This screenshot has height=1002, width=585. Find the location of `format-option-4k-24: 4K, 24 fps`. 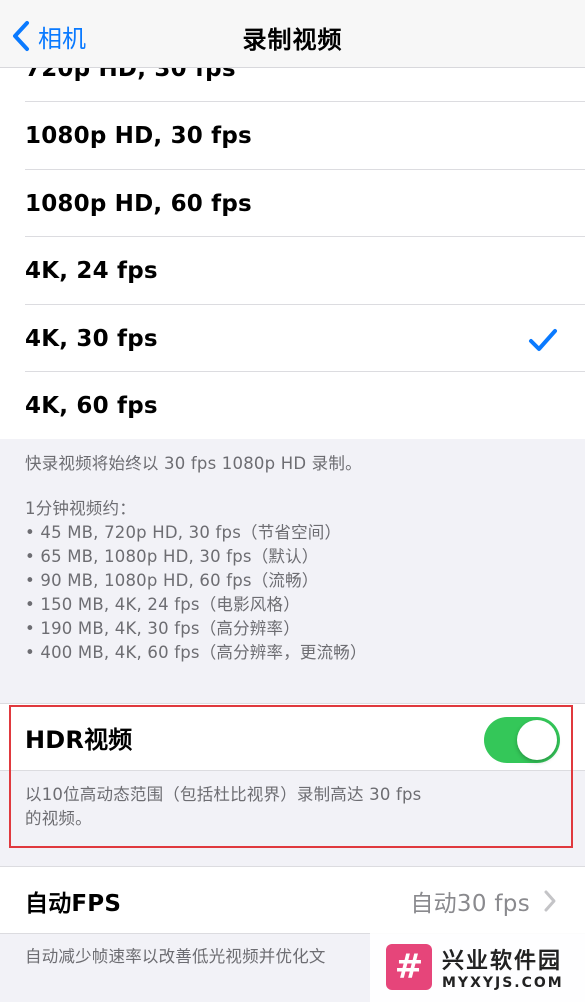

format-option-4k-24: 4K, 24 fps is located at coordinates (292, 270).